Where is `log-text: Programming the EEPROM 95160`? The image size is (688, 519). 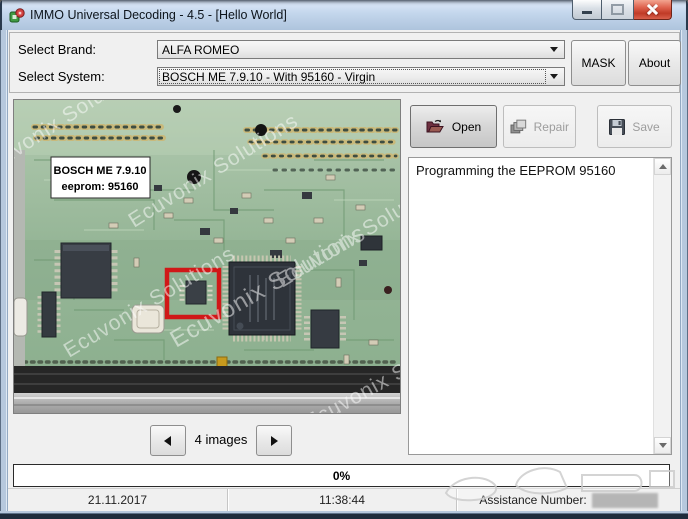 log-text: Programming the EEPROM 95160 is located at coordinates (516, 170).